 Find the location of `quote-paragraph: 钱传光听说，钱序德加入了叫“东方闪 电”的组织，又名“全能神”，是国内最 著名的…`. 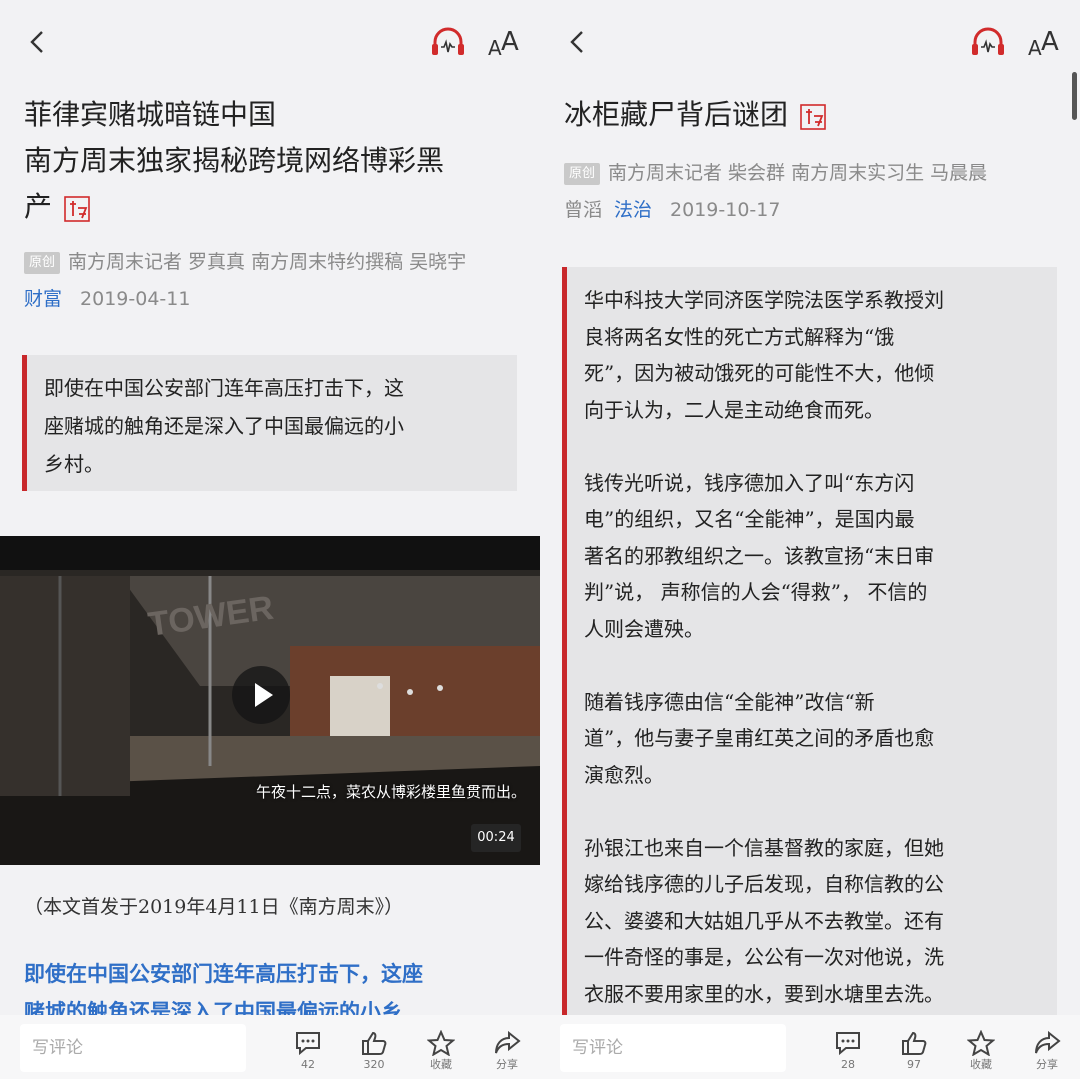

quote-paragraph: 钱传光听说，钱序德加入了叫“东方闪 电”的组织，又名“全能神”，是国内最 著名的… is located at coordinates (820, 556).